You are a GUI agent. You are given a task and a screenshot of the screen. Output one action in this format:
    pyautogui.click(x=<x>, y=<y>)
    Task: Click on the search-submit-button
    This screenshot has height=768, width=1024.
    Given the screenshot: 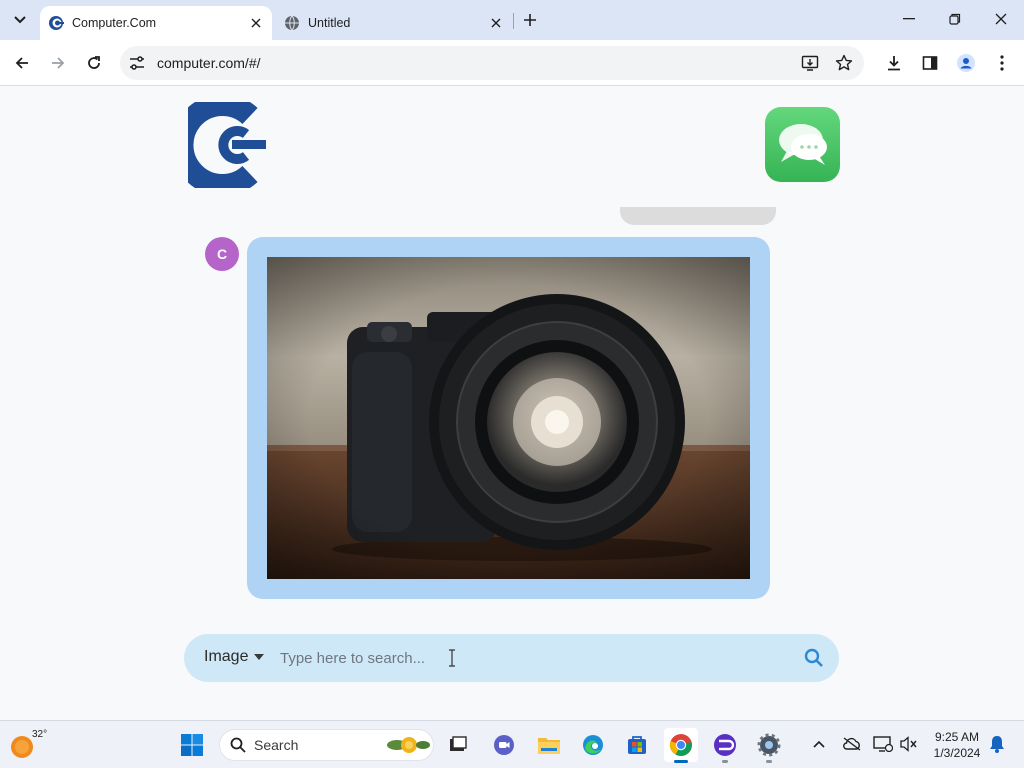 What is the action you would take?
    pyautogui.click(x=814, y=658)
    